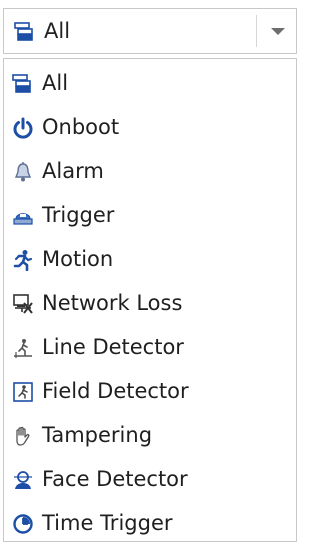 The height and width of the screenshot is (547, 320). I want to click on option-label: Onboot, so click(81, 127).